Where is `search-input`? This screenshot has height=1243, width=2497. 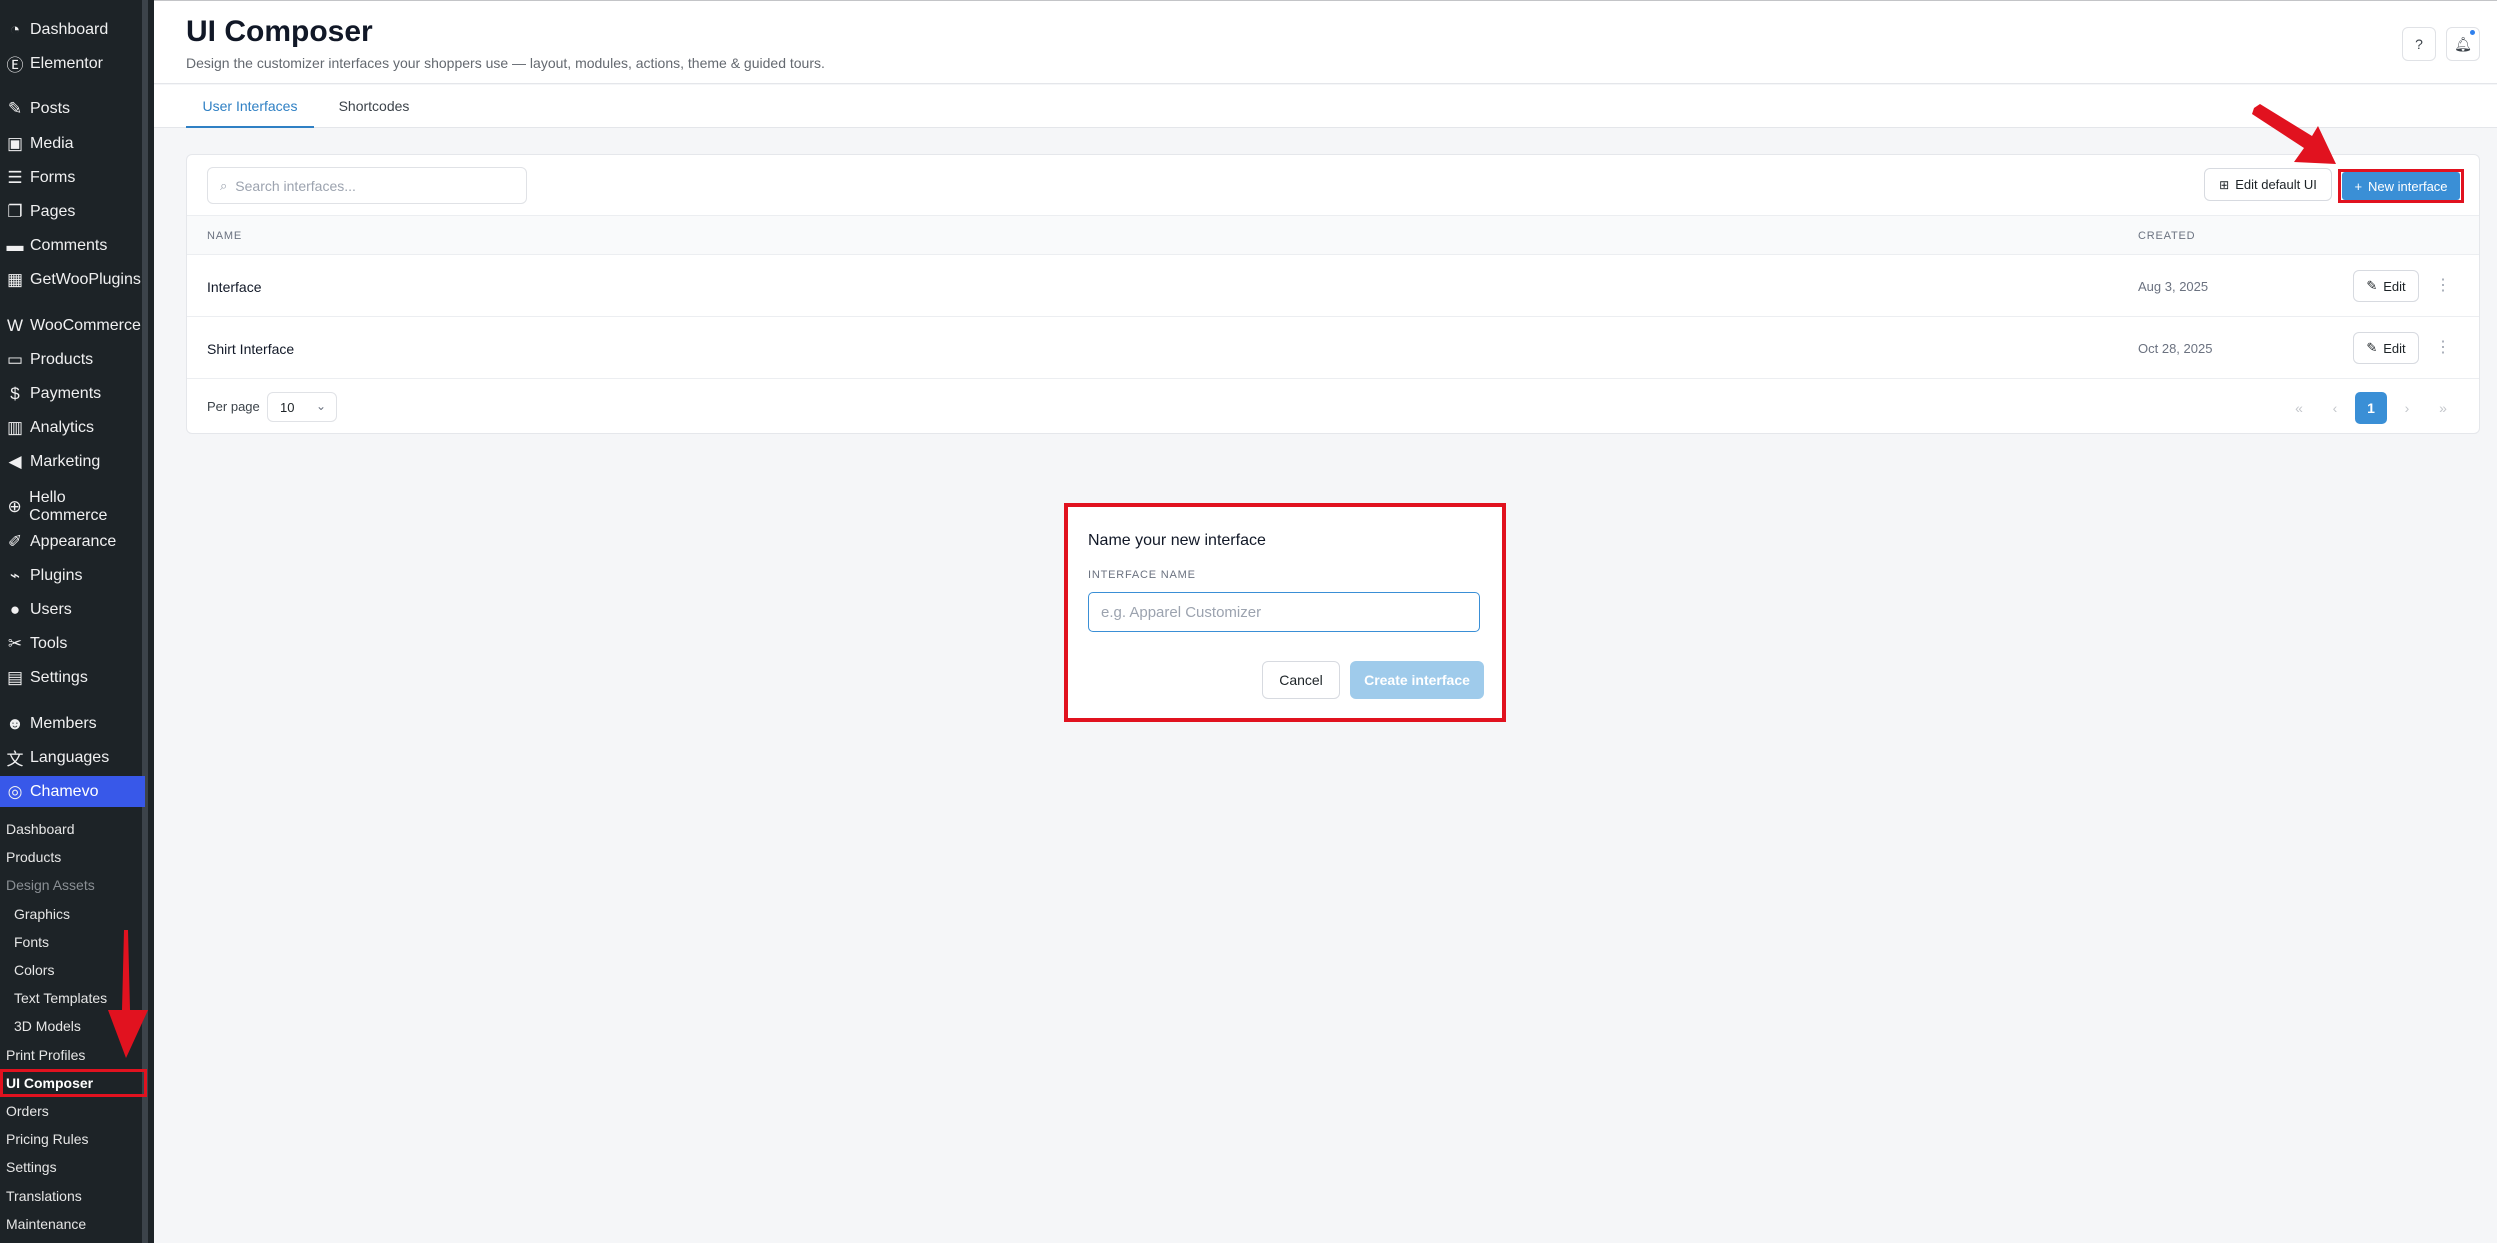
search-input is located at coordinates (365, 185).